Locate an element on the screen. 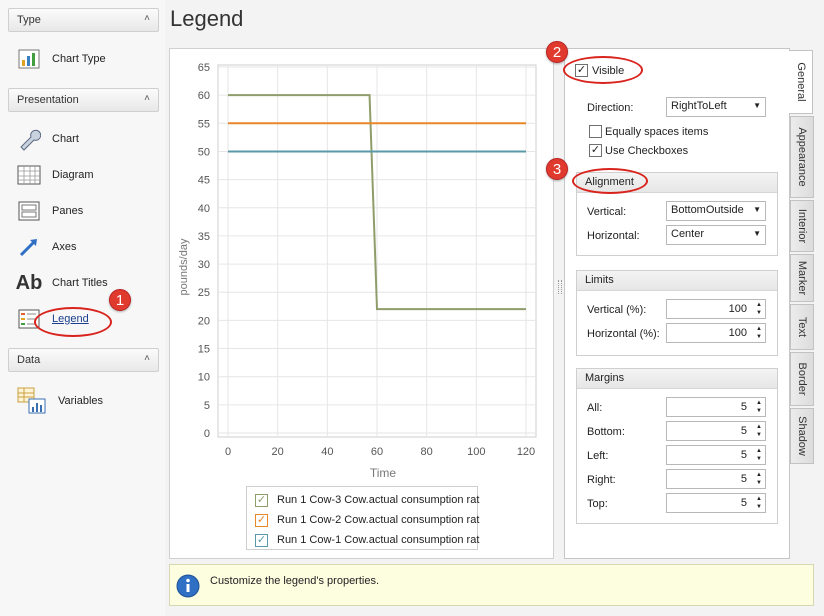 The width and height of the screenshot is (824, 616). sidebar-item-label: Chart Titles is located at coordinates (80, 283).